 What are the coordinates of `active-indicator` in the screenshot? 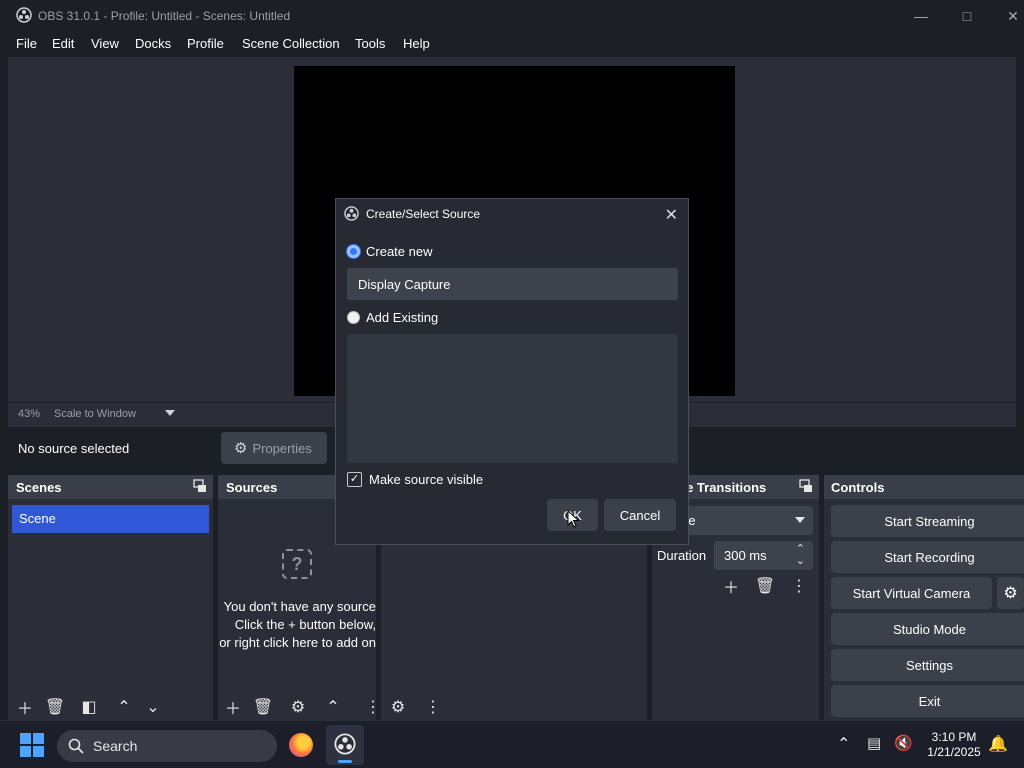 It's located at (345, 761).